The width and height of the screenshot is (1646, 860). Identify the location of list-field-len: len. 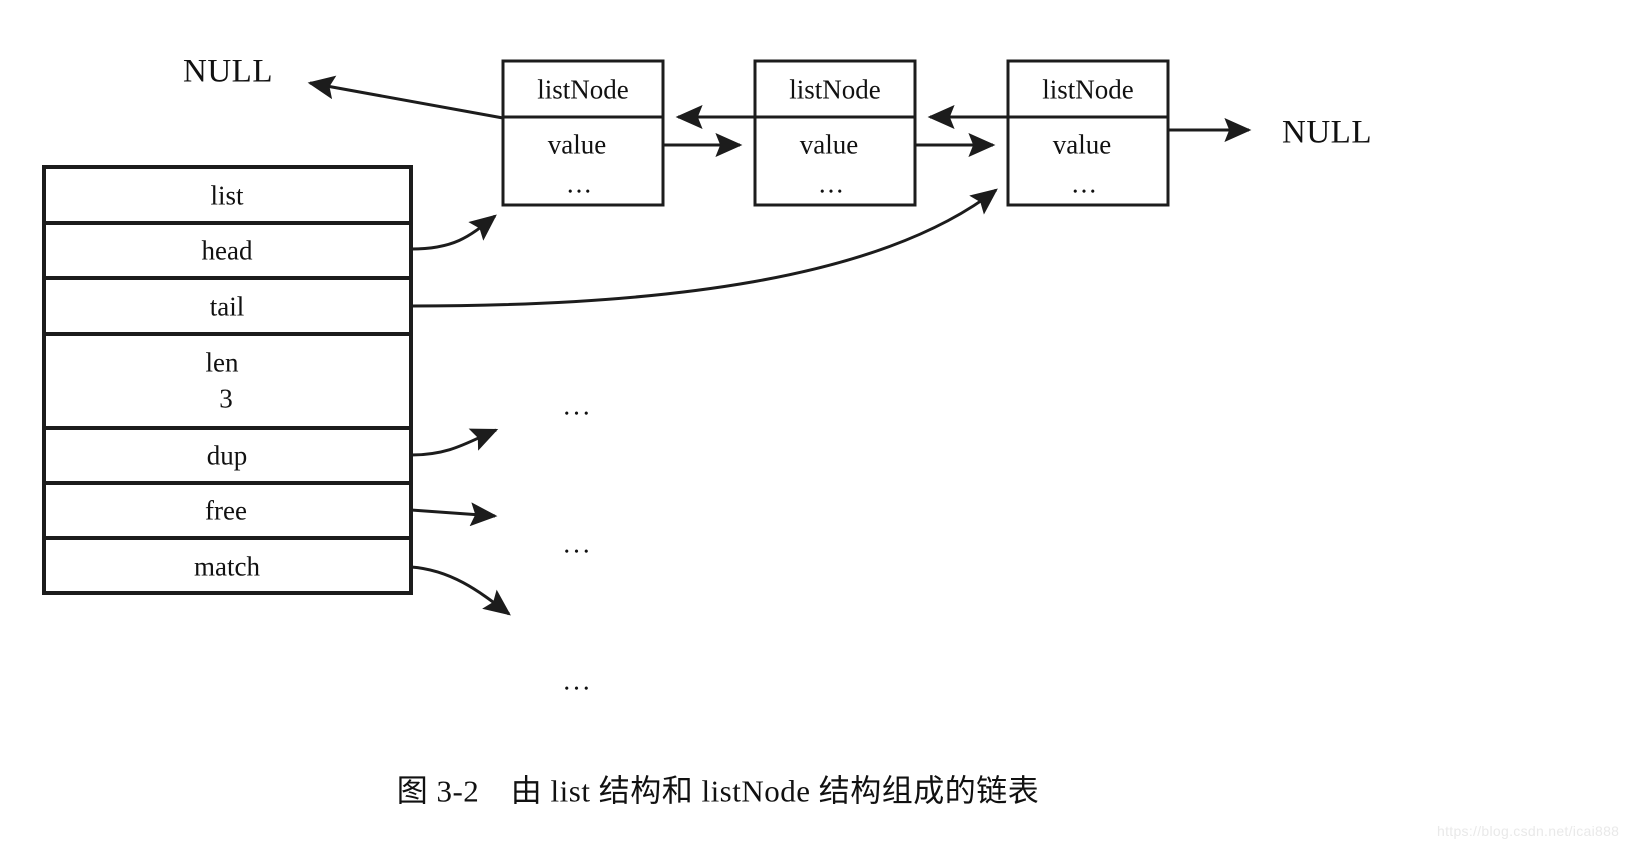
(222, 362).